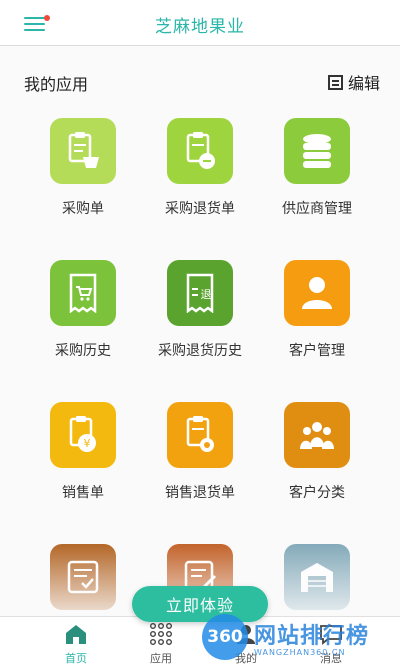 This screenshot has height=666, width=400. I want to click on app-tile-purchase-order: 采购单, so click(83, 173).